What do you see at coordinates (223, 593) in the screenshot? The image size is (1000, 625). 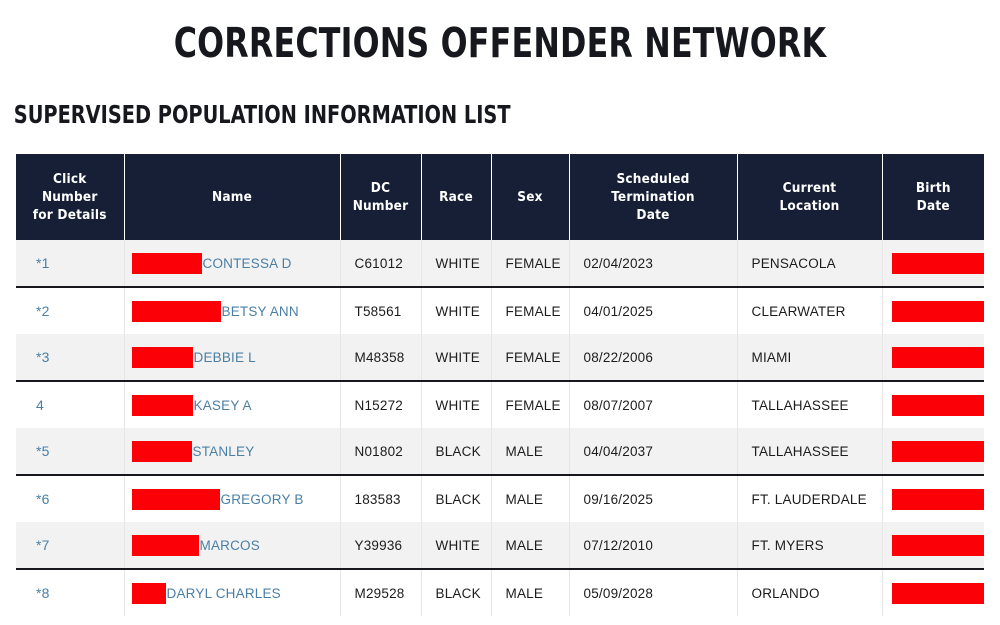 I see `offender-name-link: DARYL CHARLES` at bounding box center [223, 593].